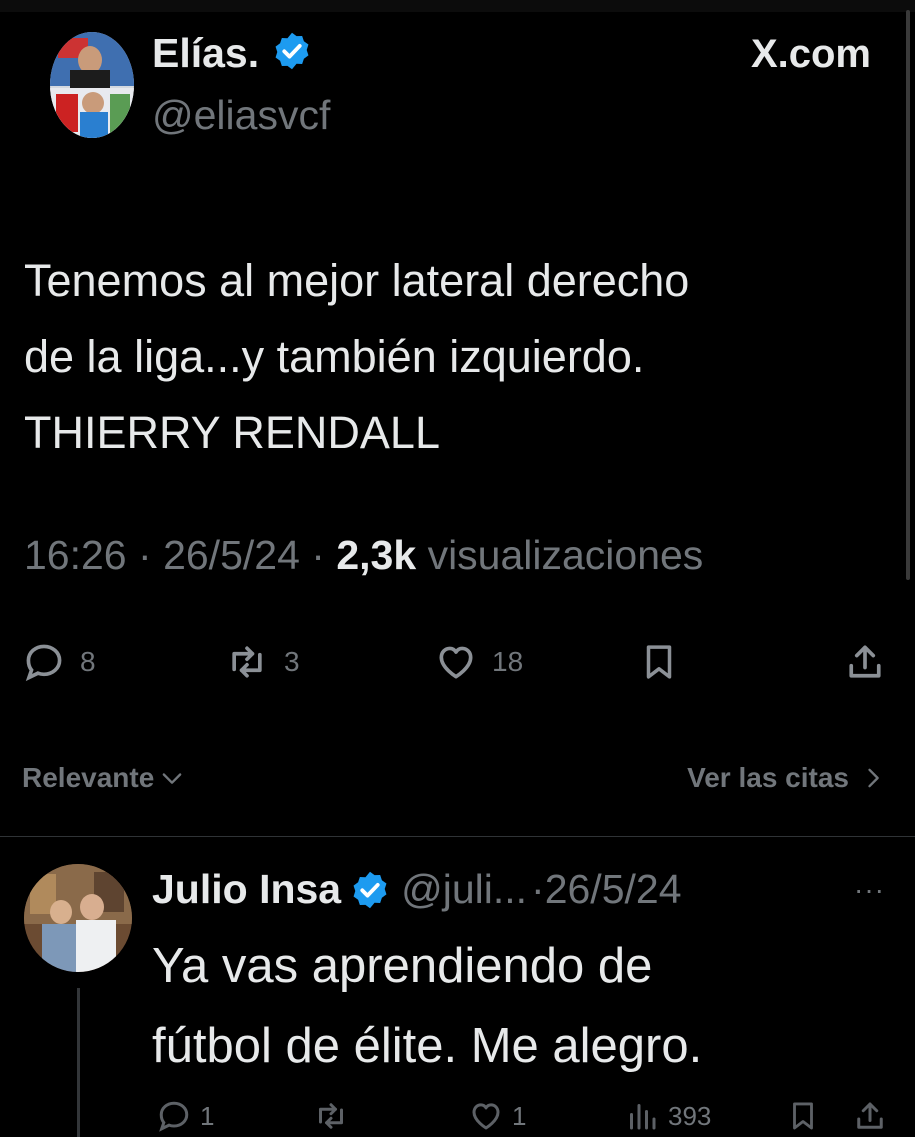  I want to click on share-button, so click(865, 662).